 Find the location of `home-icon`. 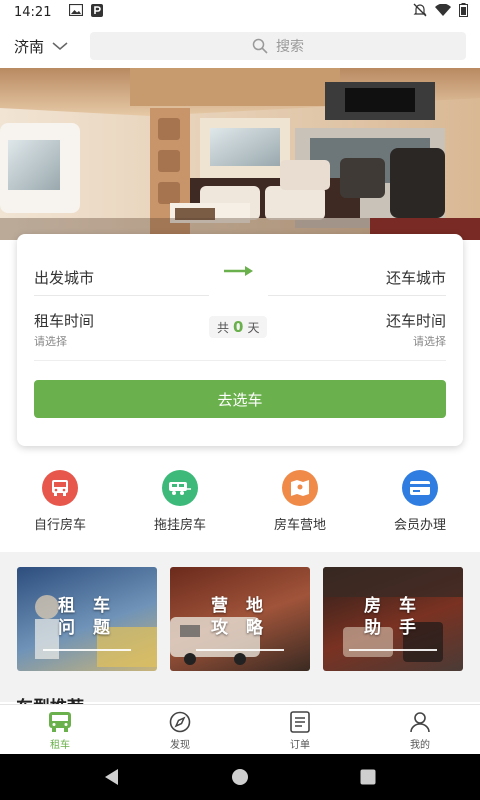

home-icon is located at coordinates (240, 777).